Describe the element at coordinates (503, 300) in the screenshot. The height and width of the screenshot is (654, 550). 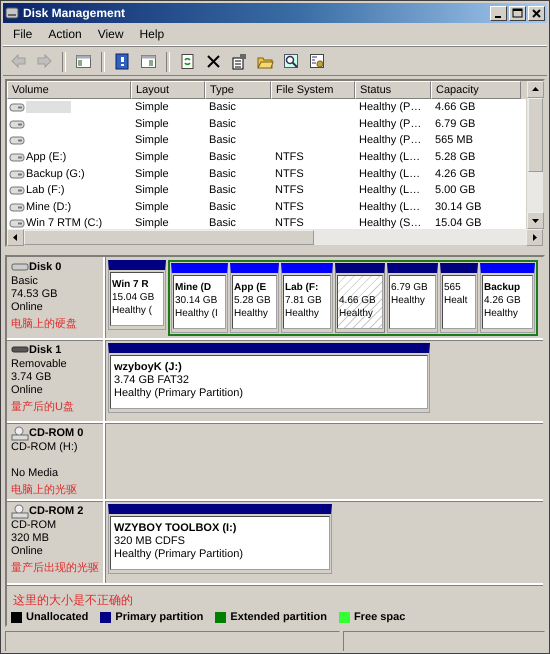
I see `partition-text: 4.26 GB` at that location.